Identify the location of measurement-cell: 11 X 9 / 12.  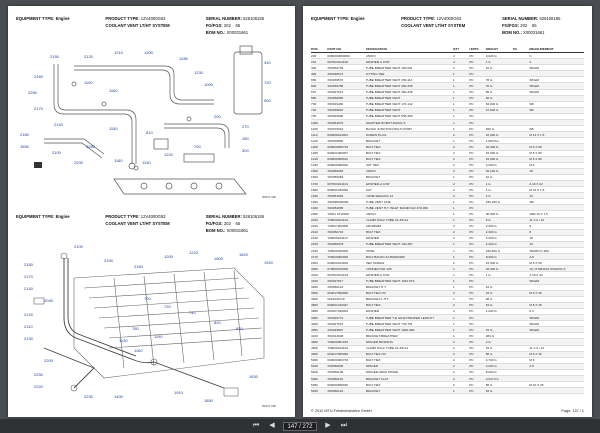
(537, 348).